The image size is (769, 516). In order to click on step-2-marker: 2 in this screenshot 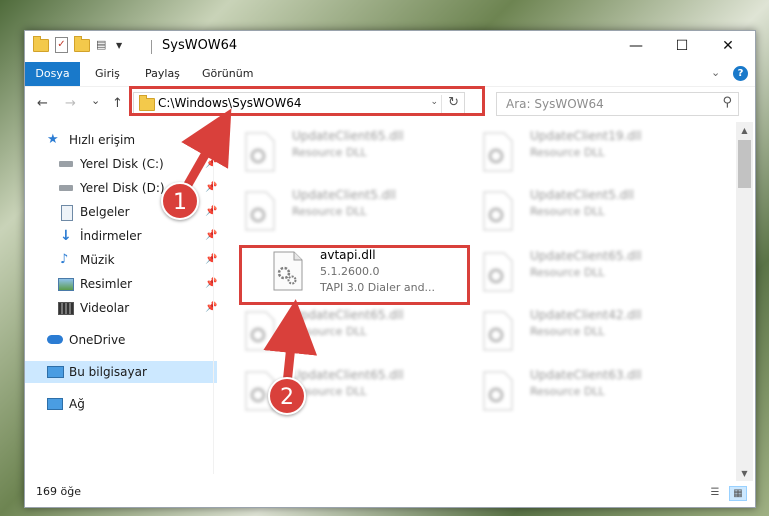, I will do `click(287, 396)`.